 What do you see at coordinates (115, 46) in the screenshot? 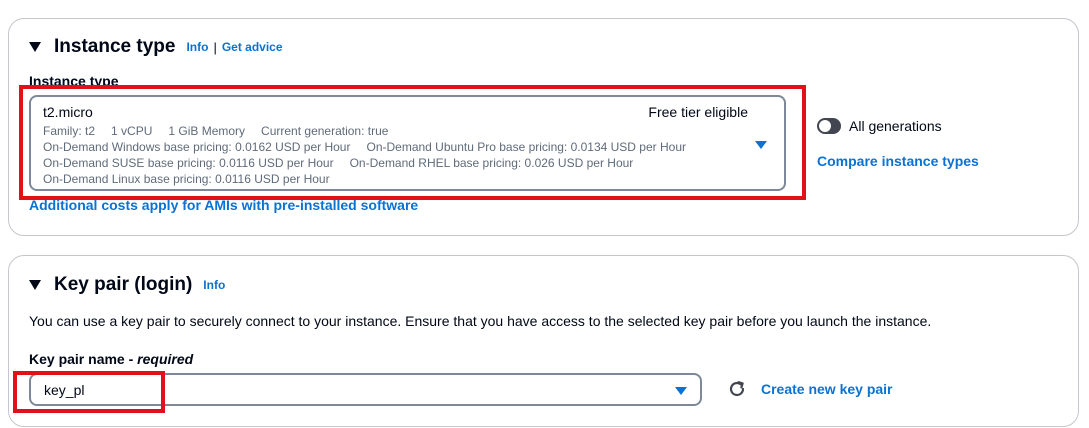
I see `section-title: Instance type` at bounding box center [115, 46].